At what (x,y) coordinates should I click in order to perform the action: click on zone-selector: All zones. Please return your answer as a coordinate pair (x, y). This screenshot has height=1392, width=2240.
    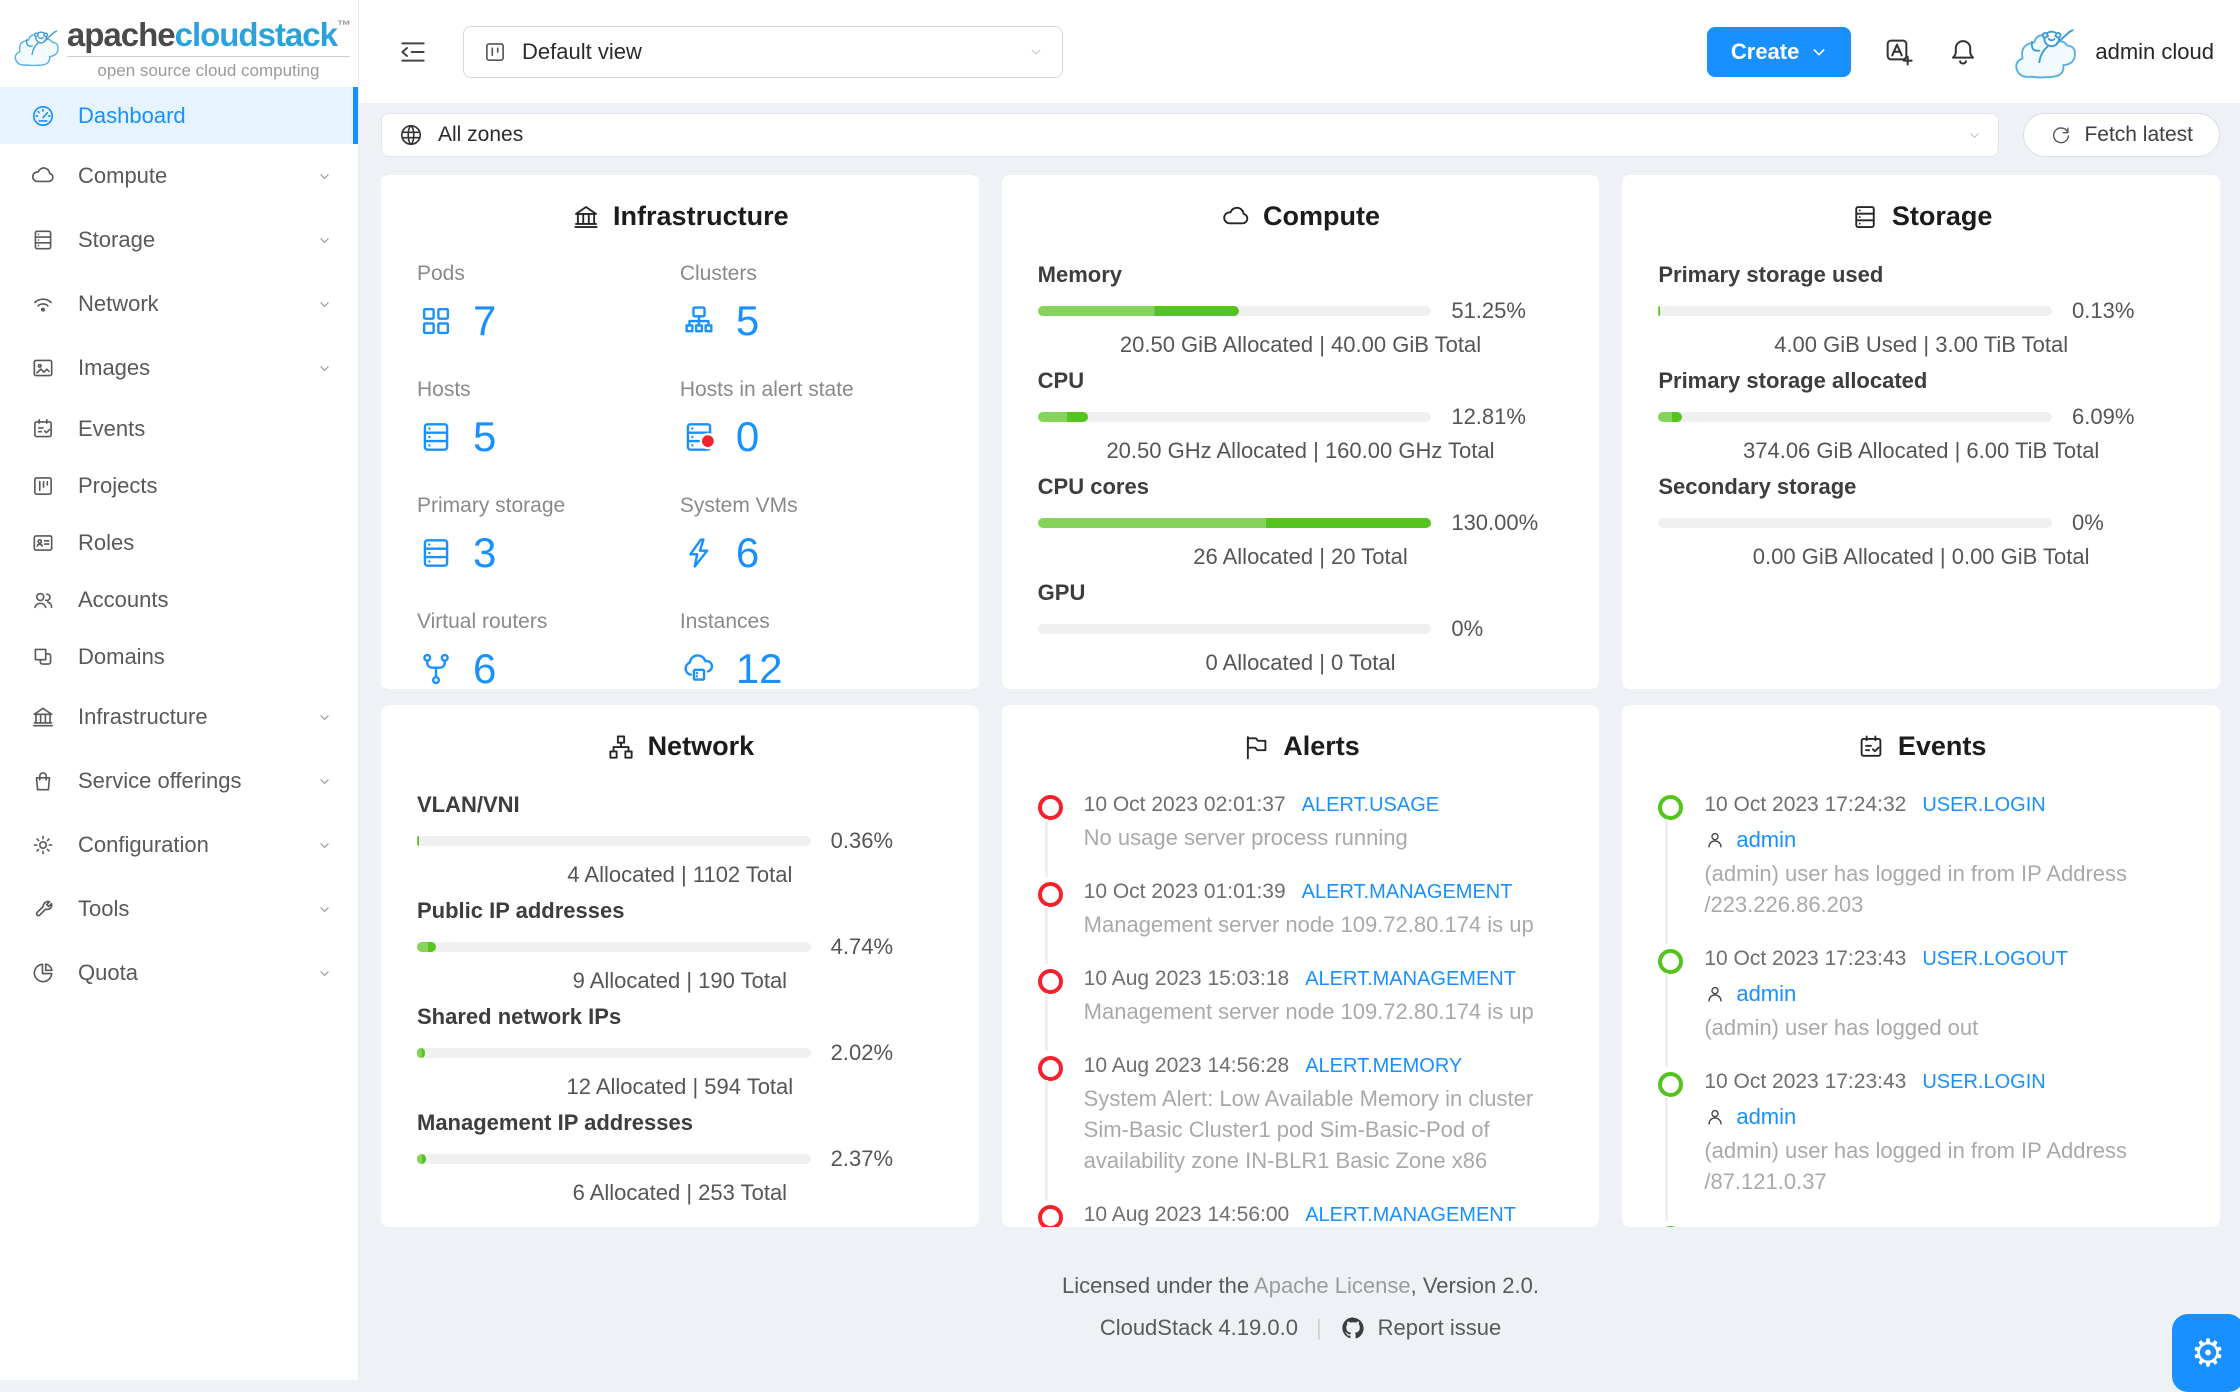
    Looking at the image, I should click on (1190, 135).